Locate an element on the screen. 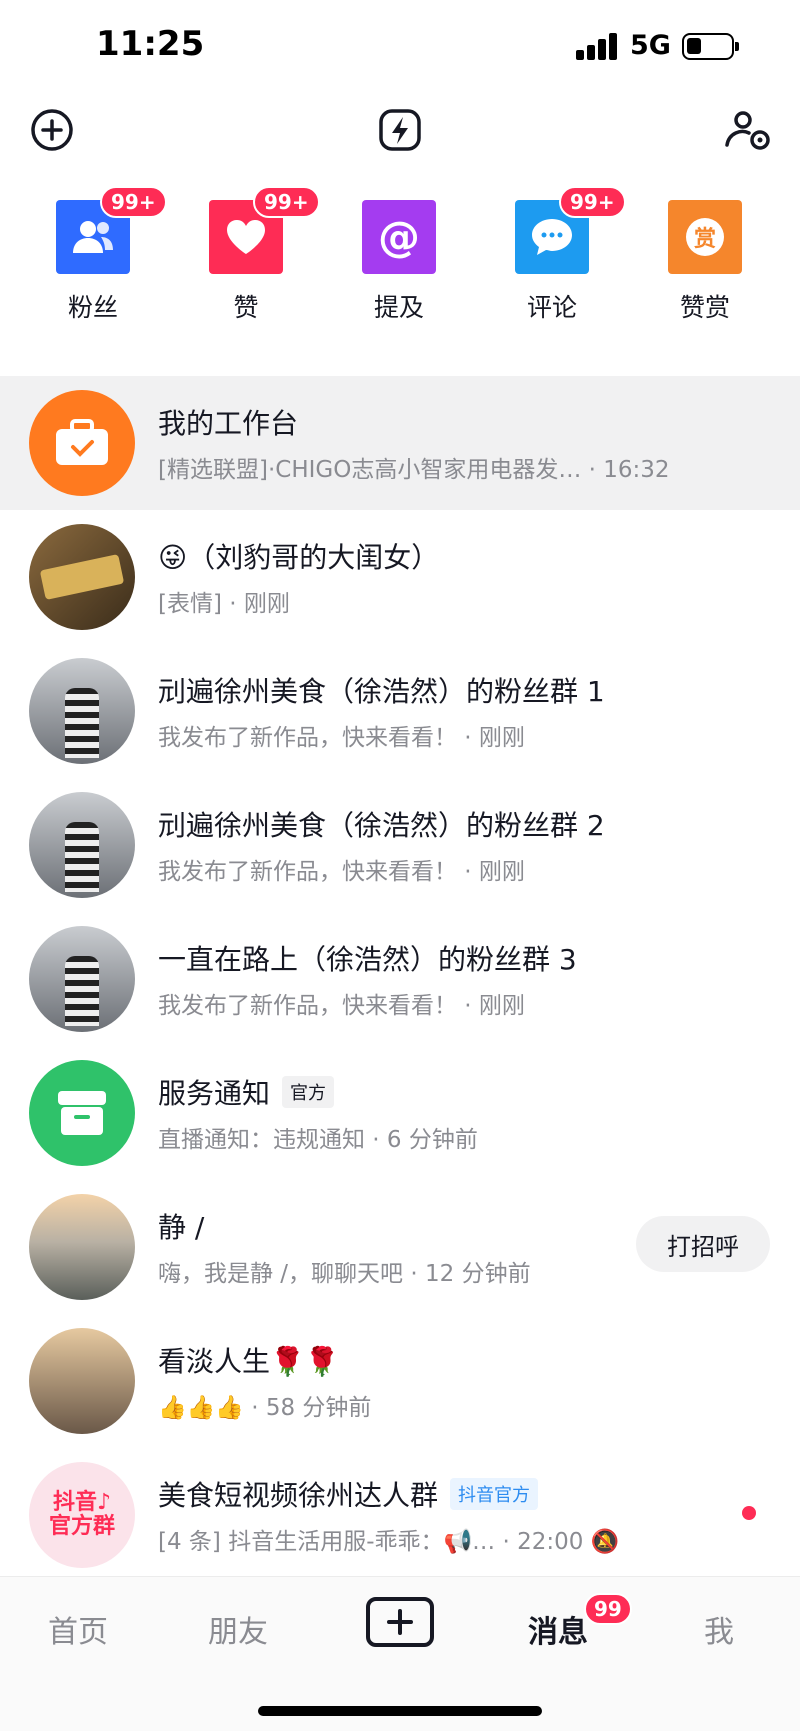 The height and width of the screenshot is (1731, 800). workbench-icon is located at coordinates (82, 443).